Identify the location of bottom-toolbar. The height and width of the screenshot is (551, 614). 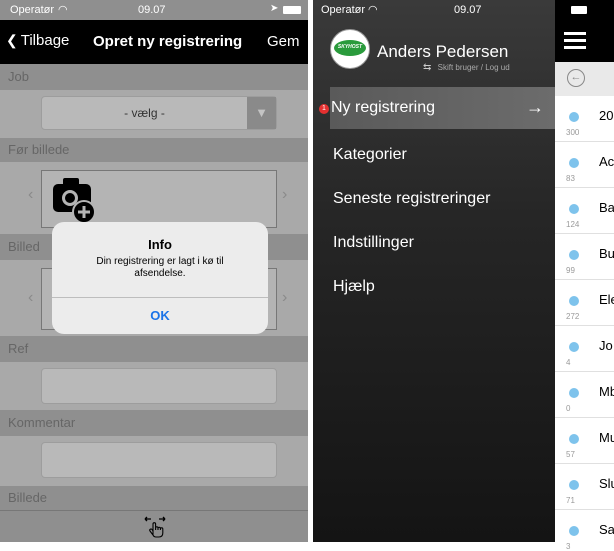
(154, 526).